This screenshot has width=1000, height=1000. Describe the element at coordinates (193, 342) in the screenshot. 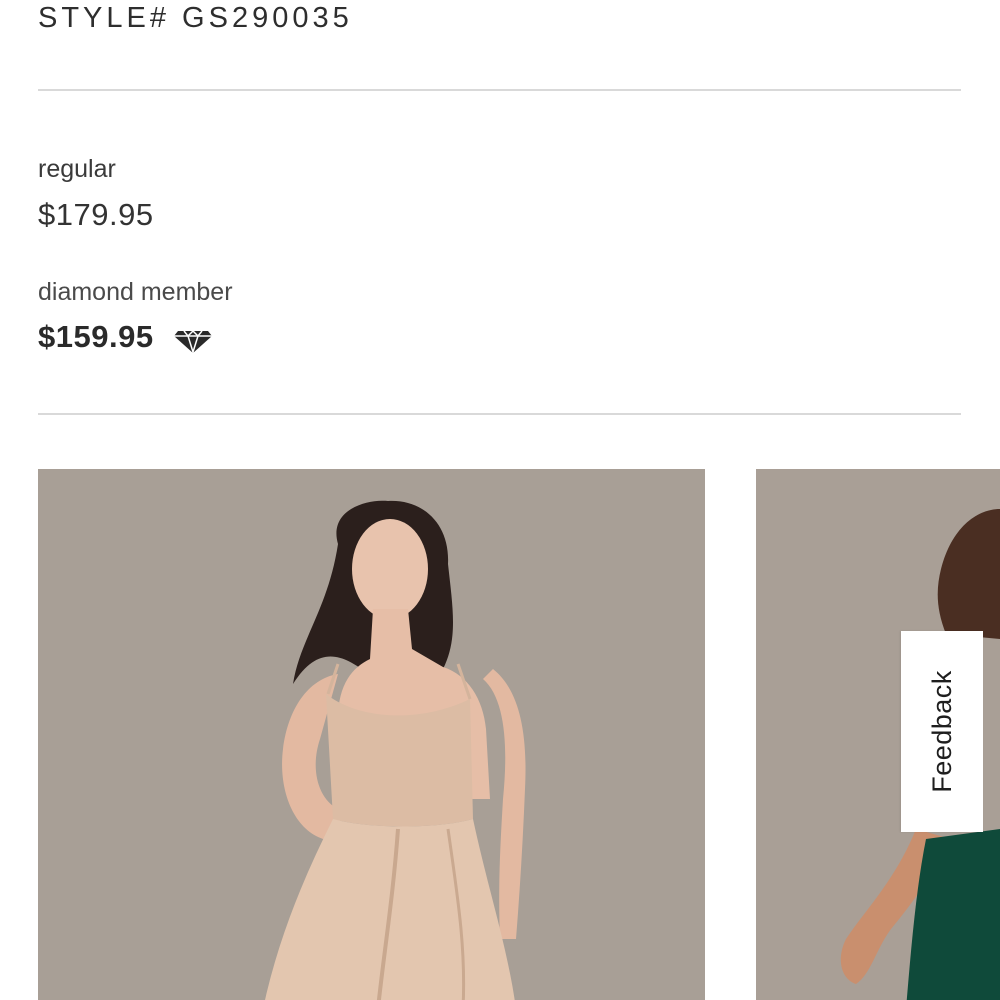

I see `diamond-icon` at that location.